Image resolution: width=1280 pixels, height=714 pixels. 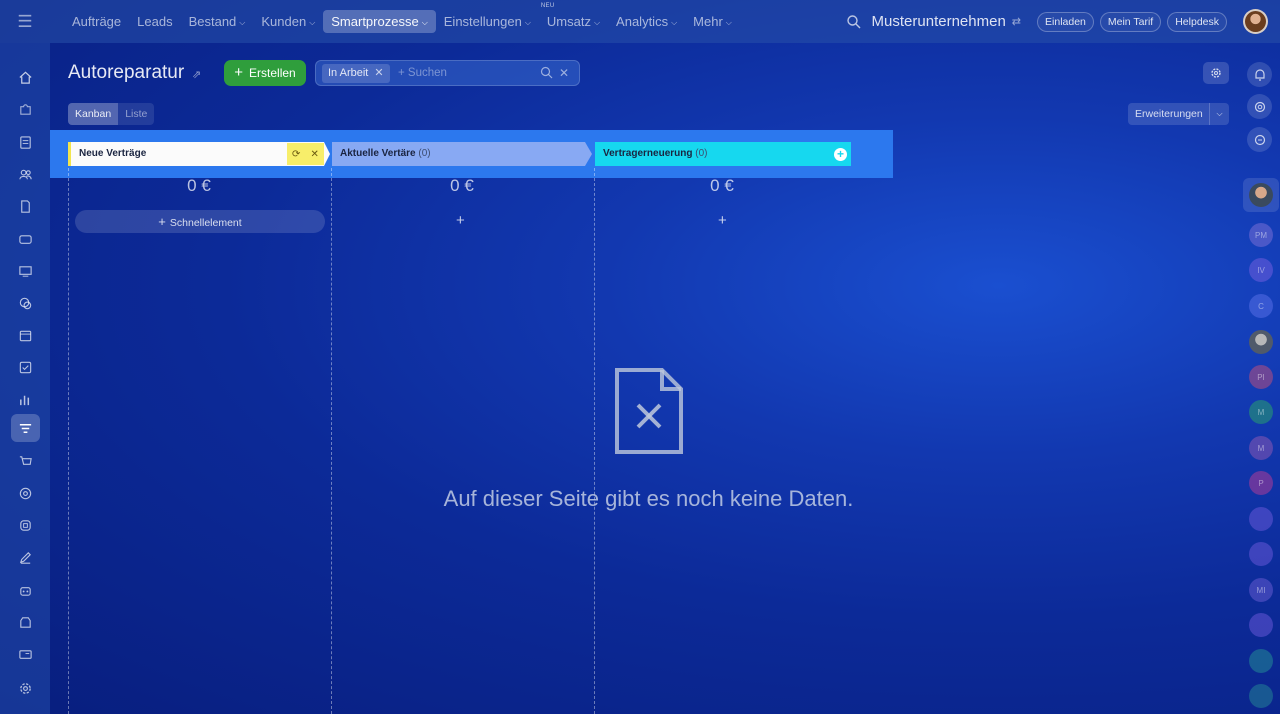 What do you see at coordinates (462, 154) in the screenshot?
I see `stage-header-current: Aktuelle Vertäre (0)` at bounding box center [462, 154].